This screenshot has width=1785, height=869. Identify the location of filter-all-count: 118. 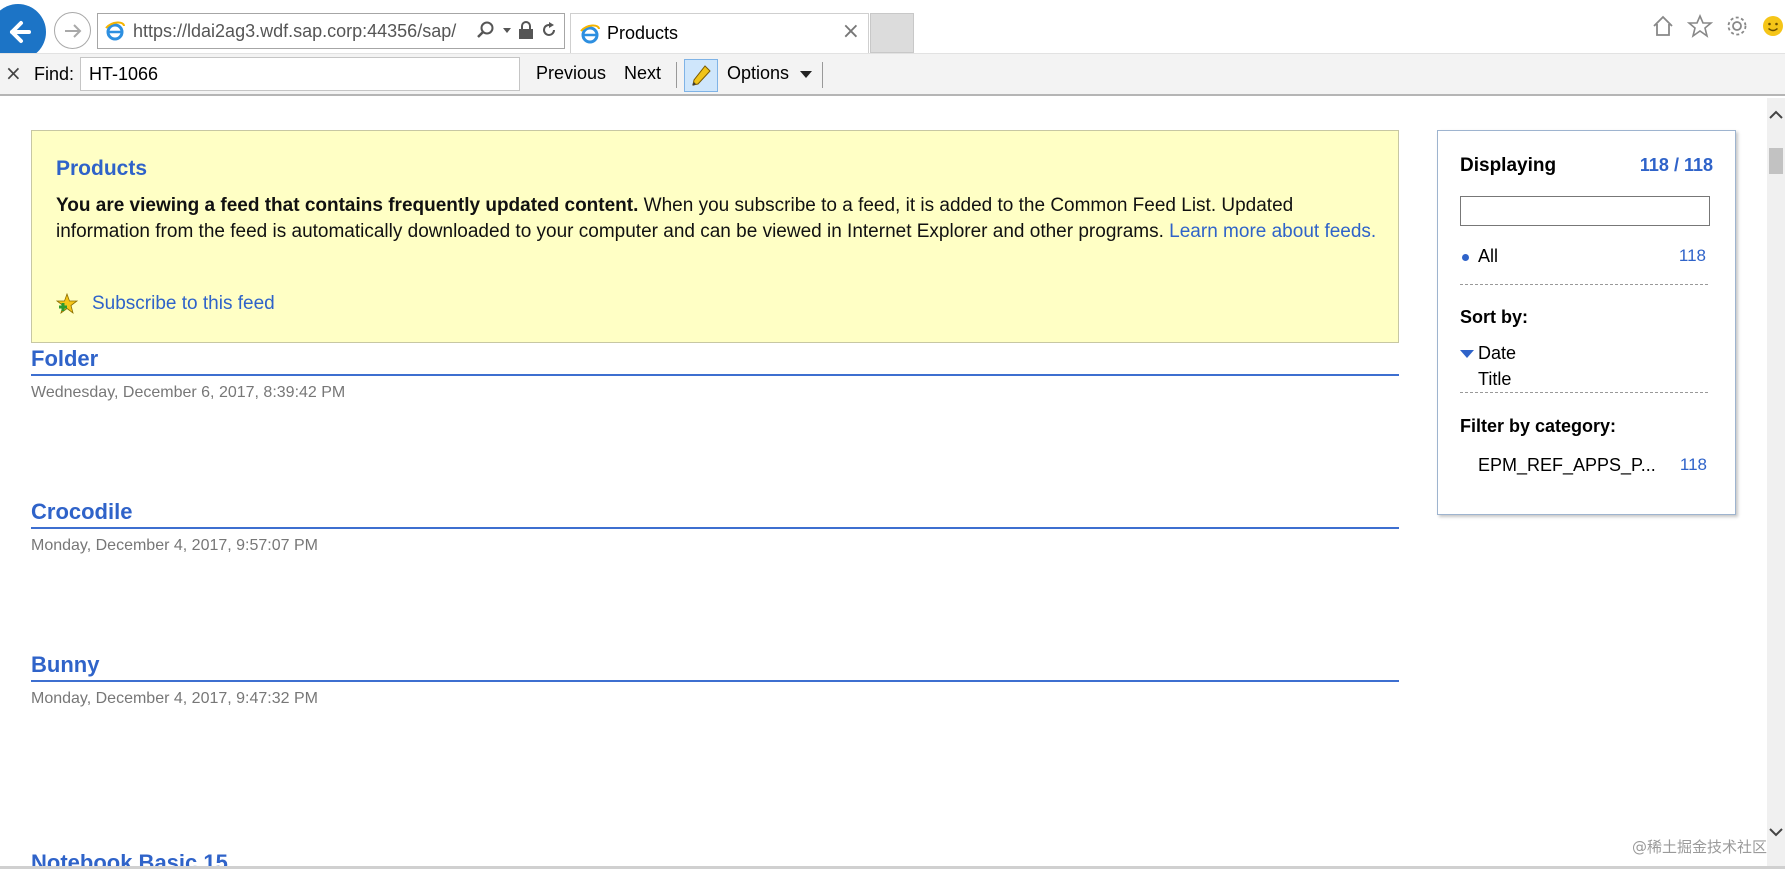
(1692, 255).